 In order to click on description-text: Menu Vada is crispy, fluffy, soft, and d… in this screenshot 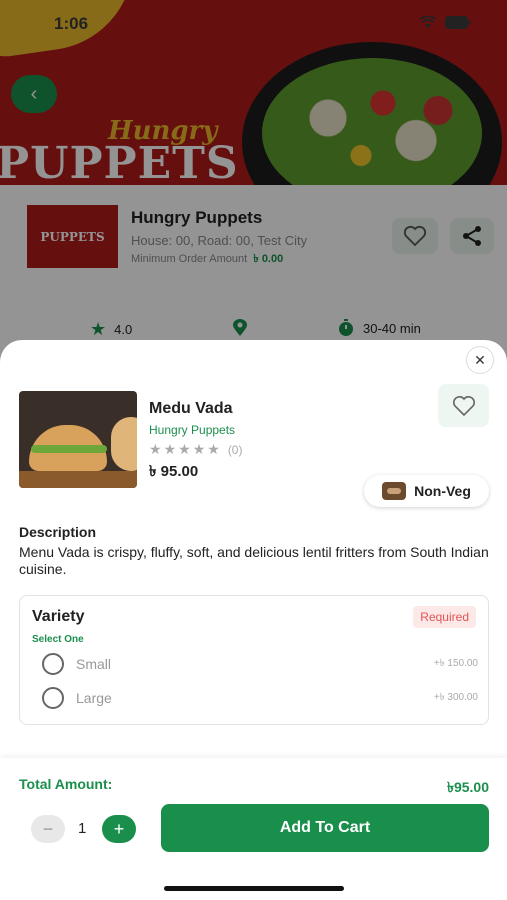, I will do `click(254, 560)`.